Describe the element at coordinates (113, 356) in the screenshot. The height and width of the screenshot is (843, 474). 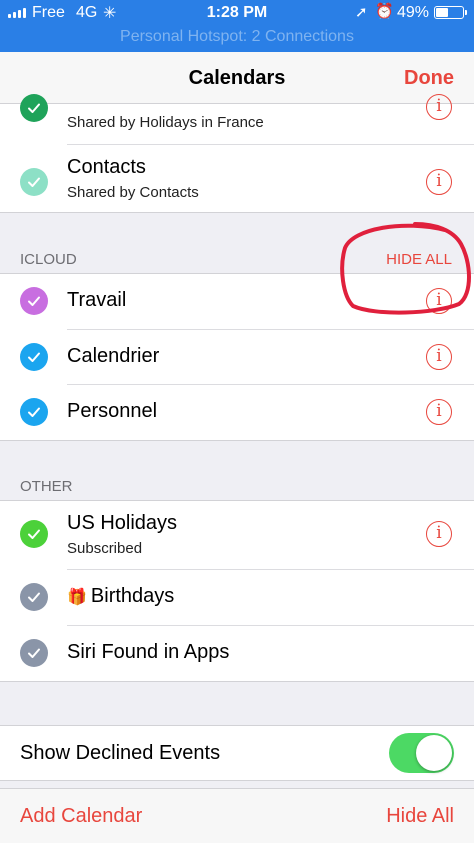
I see `calendar-name: Calendrier` at that location.